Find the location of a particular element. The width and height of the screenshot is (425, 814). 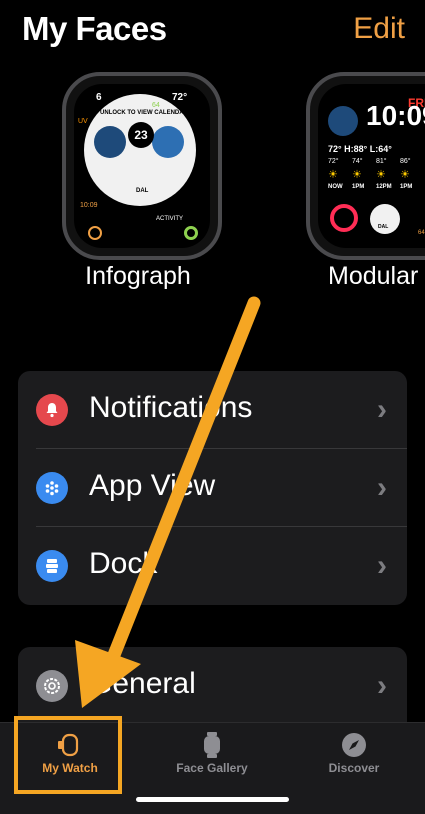

gear-icon is located at coordinates (52, 686).